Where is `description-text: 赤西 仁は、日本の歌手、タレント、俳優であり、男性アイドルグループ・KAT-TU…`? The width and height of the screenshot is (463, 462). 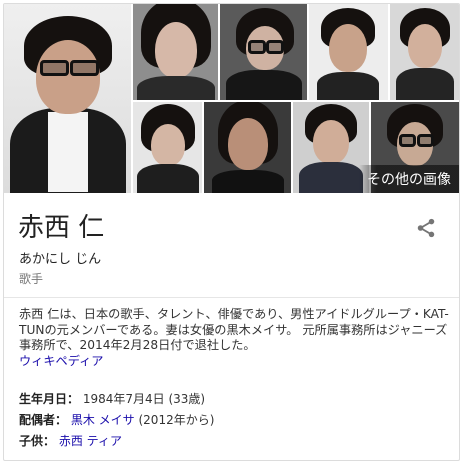 description-text: 赤西 仁は、日本の歌手、タレント、俳優であり、男性アイドルグループ・KAT-TU… is located at coordinates (234, 329).